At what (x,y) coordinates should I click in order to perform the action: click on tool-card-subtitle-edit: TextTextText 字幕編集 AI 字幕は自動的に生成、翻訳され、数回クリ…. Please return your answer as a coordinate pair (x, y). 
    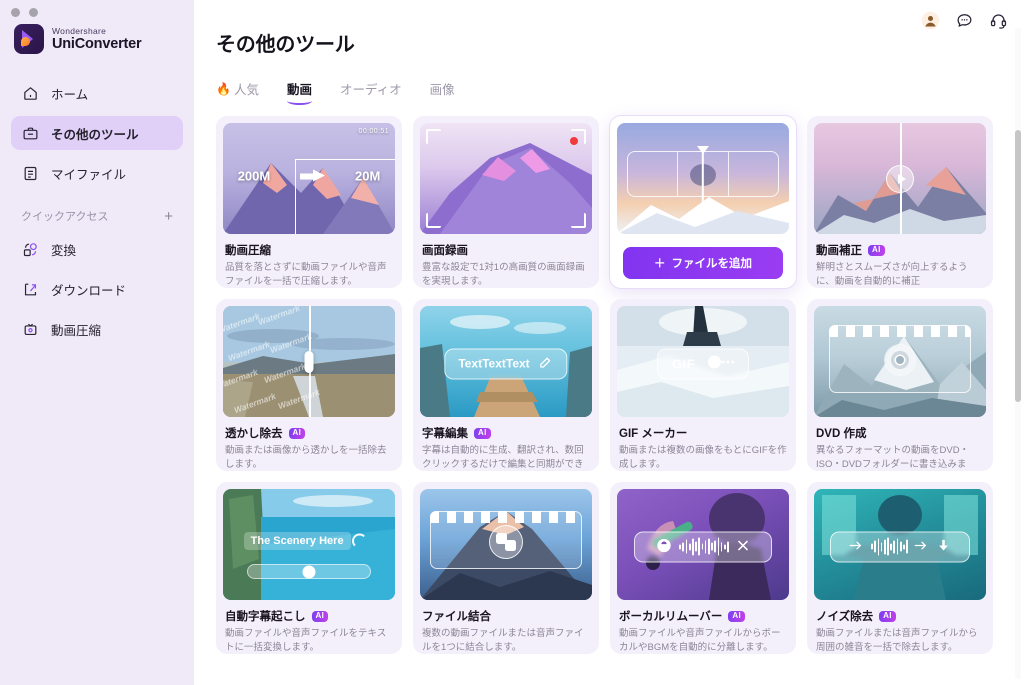
    Looking at the image, I should click on (506, 385).